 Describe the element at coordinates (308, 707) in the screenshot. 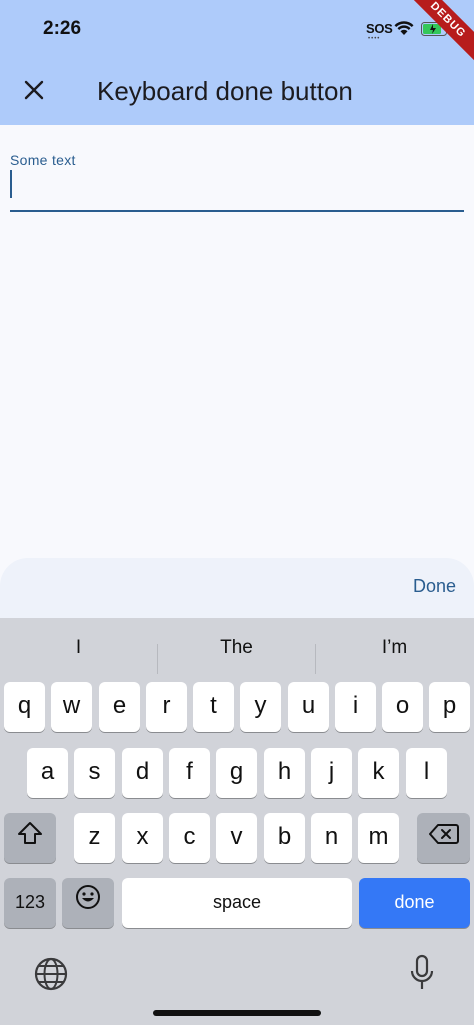

I see `key-u: u` at that location.